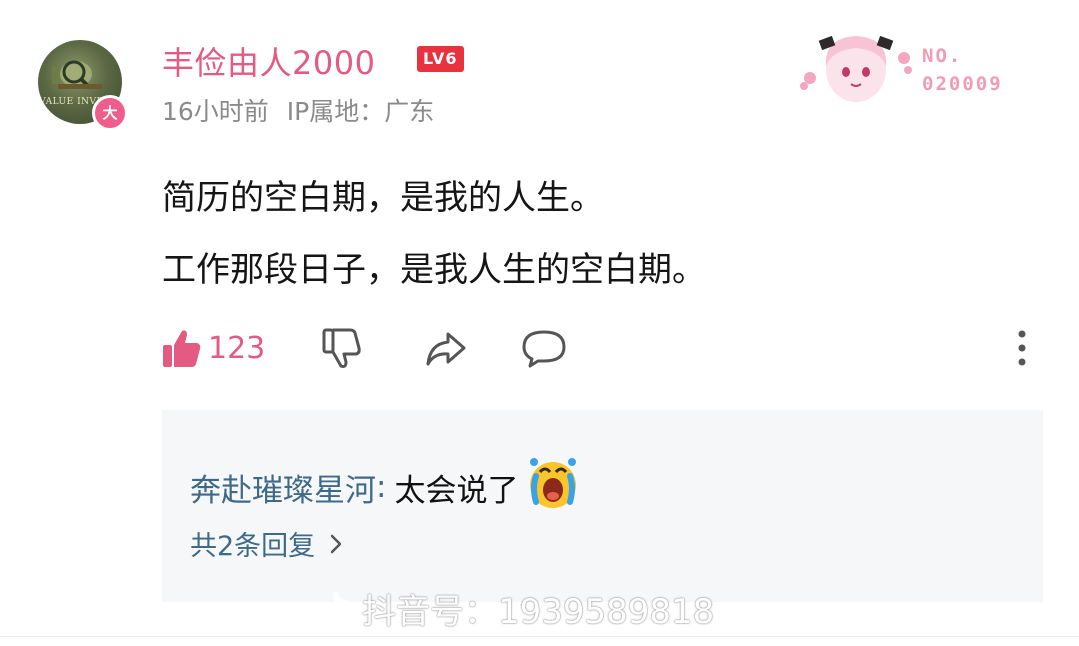 This screenshot has height=646, width=1079. I want to click on reply-item: 奔赴璀璨星河 : 太会说了, so click(386, 487).